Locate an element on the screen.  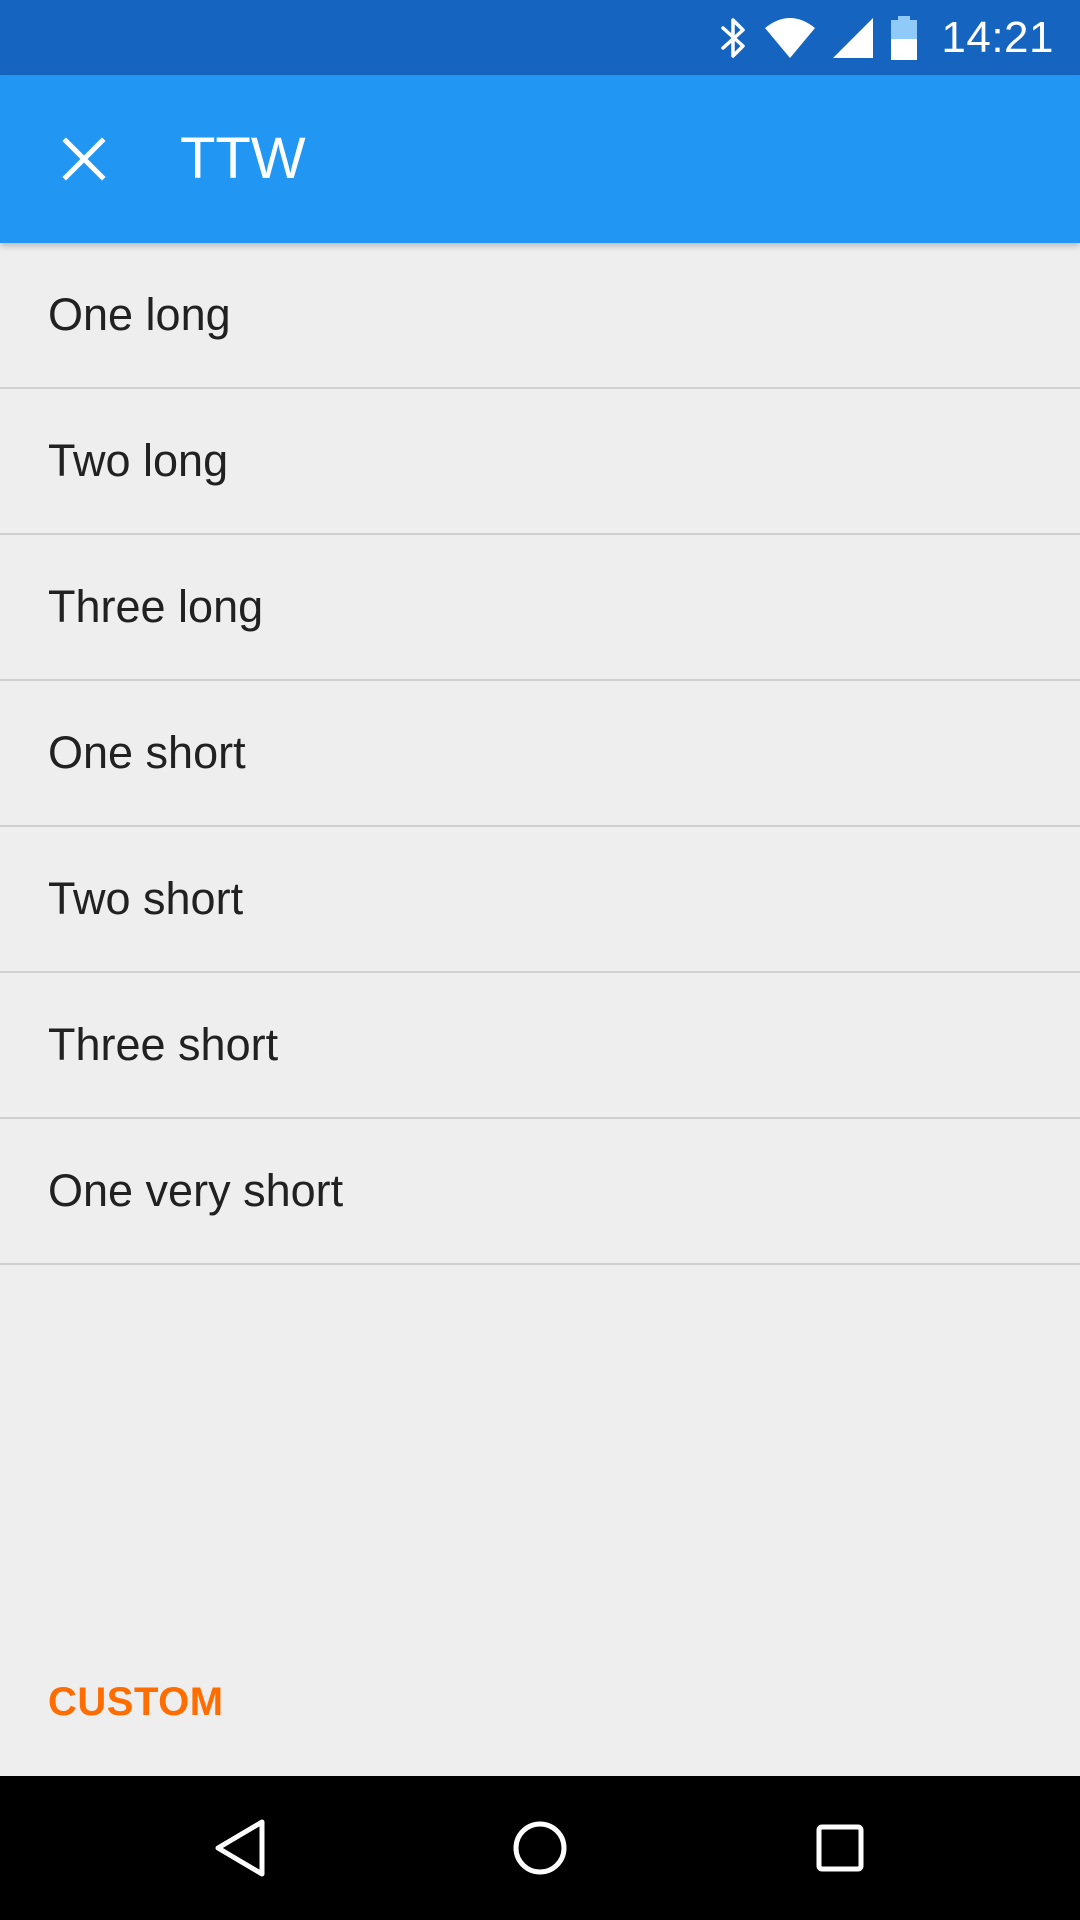
status-time: 14:21 is located at coordinates (997, 37).